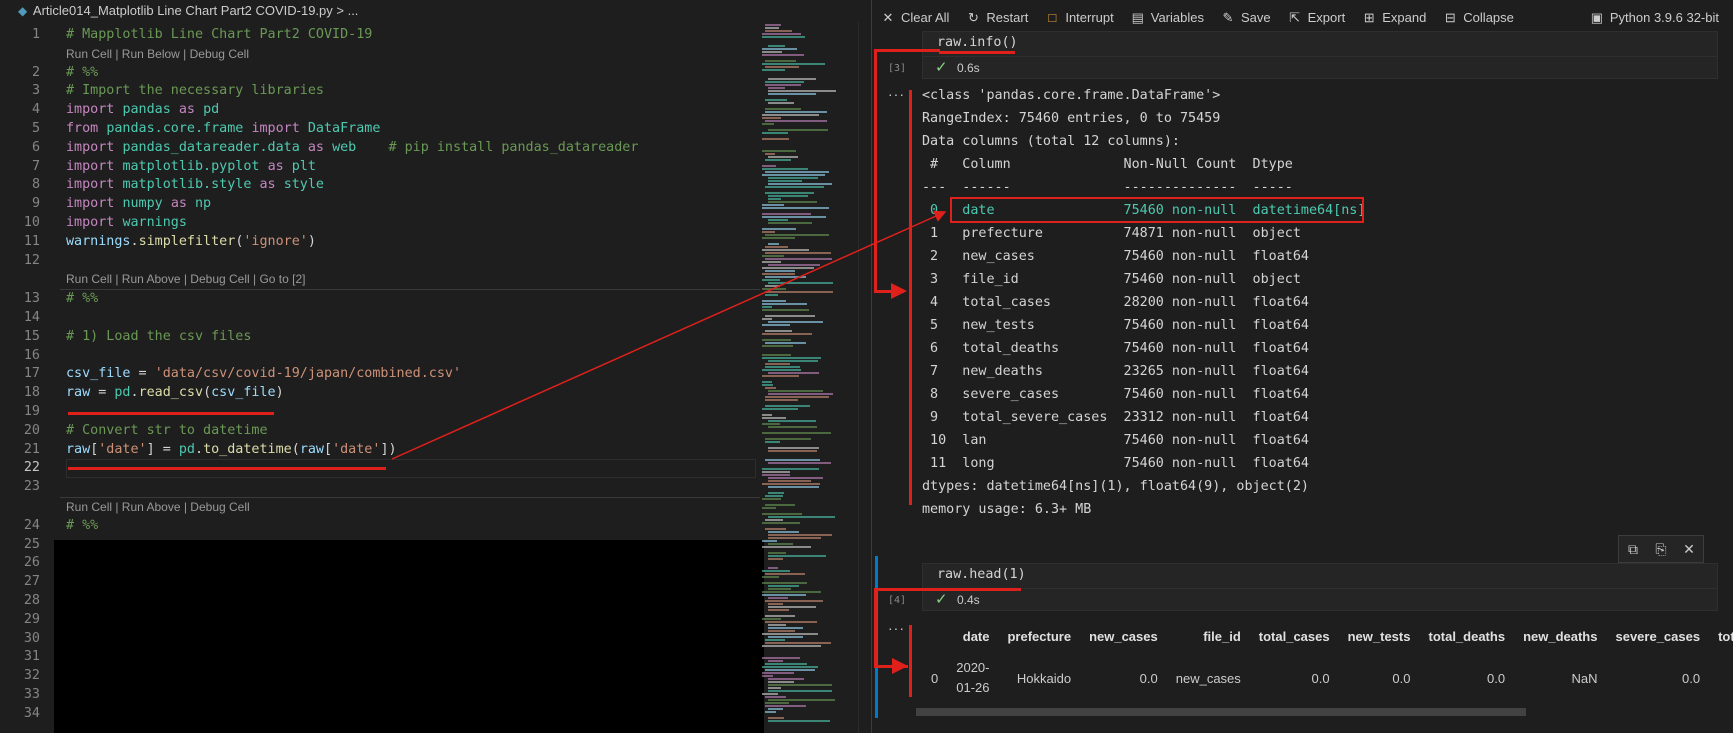  I want to click on line-number: 6, so click(35, 147).